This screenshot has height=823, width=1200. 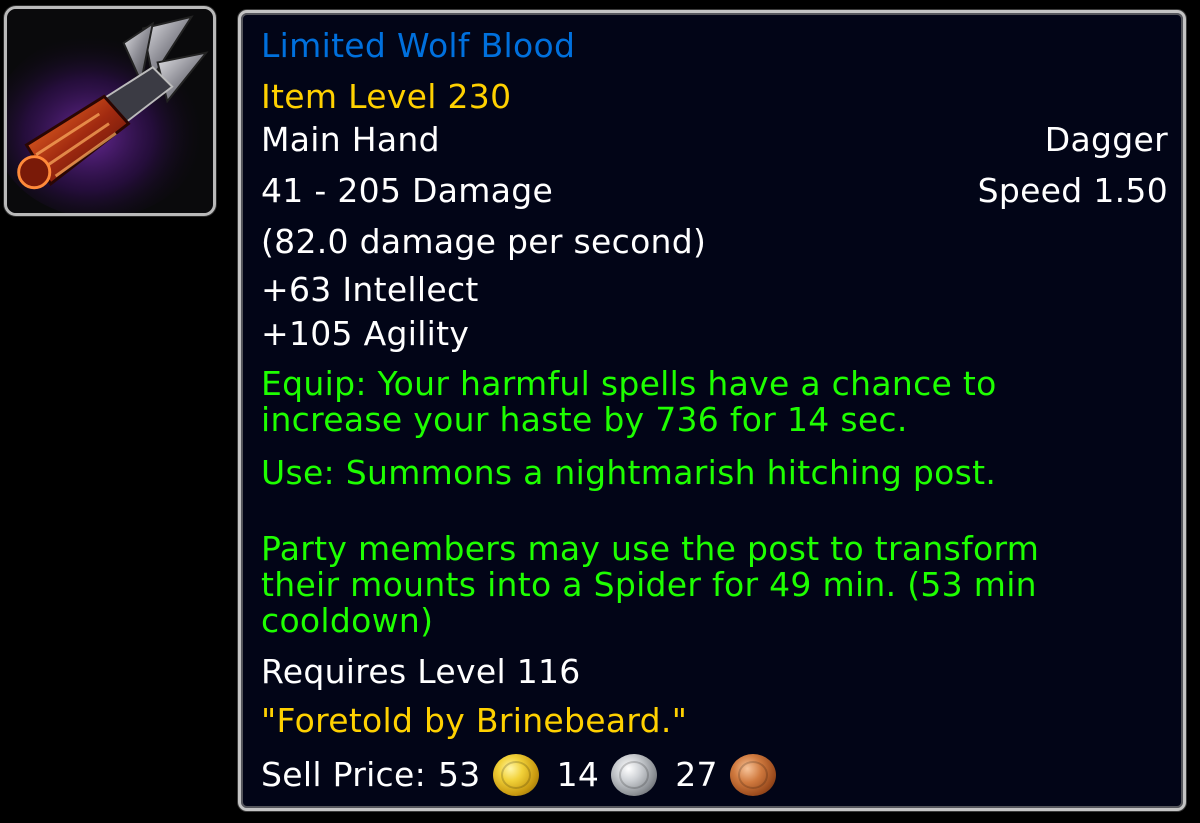 I want to click on damage-speed-row: 41 - 205 Damage Speed 1.50, so click(x=714, y=191).